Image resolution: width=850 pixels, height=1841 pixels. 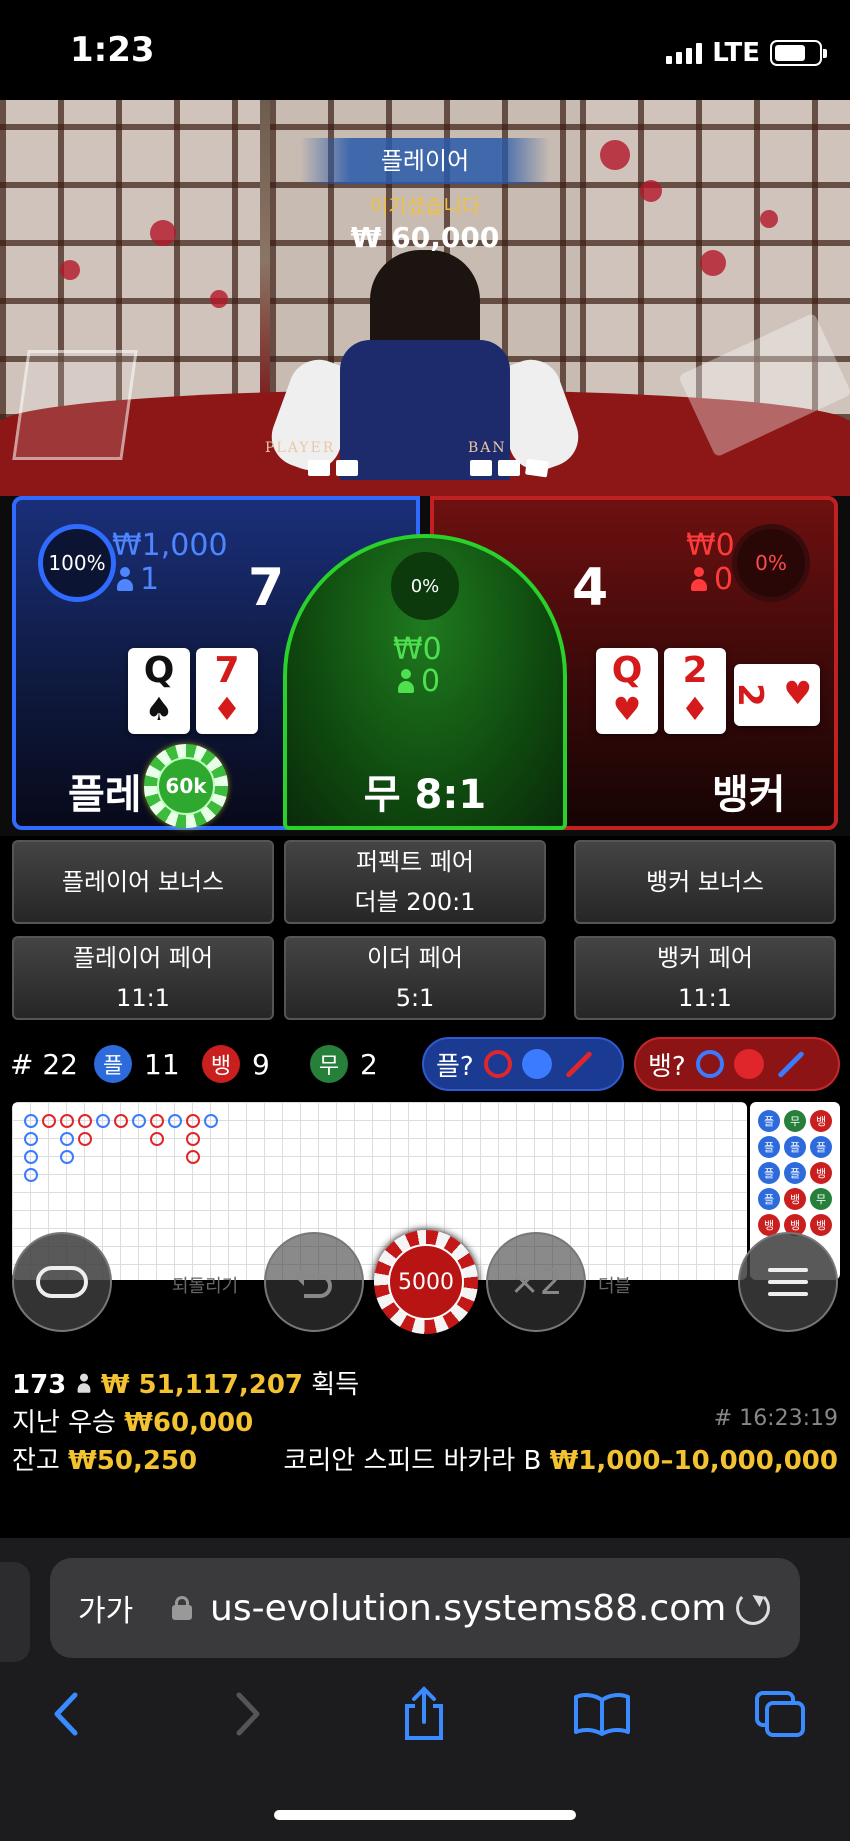 I want to click on player-card-1: Q ♠, so click(x=159, y=691).